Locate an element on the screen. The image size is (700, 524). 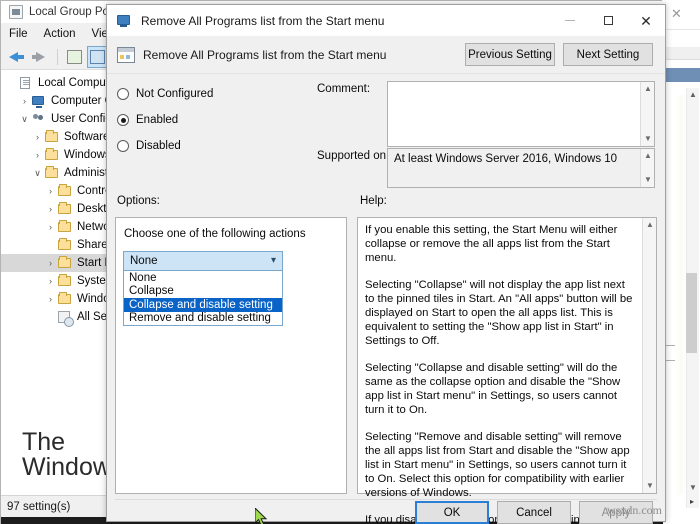
next-setting-button: Next Setting is located at coordinates (608, 54).